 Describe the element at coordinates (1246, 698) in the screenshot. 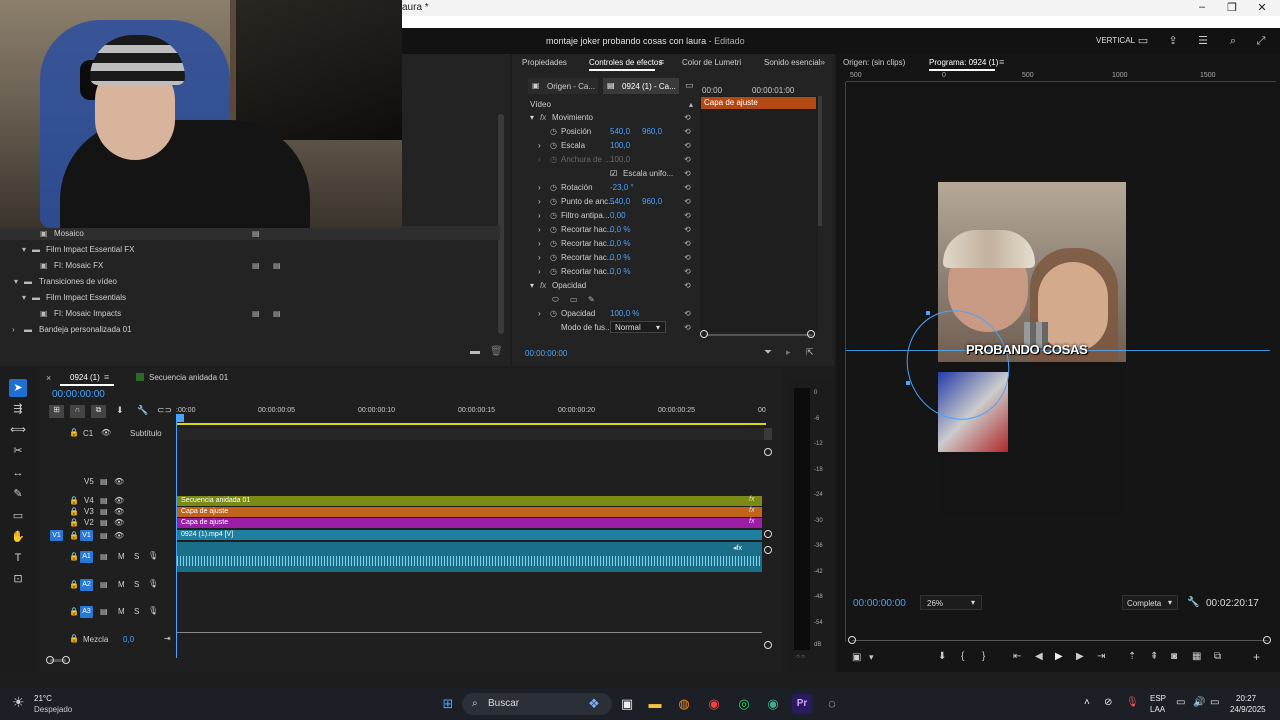

I see `clock-time: 20:27` at that location.